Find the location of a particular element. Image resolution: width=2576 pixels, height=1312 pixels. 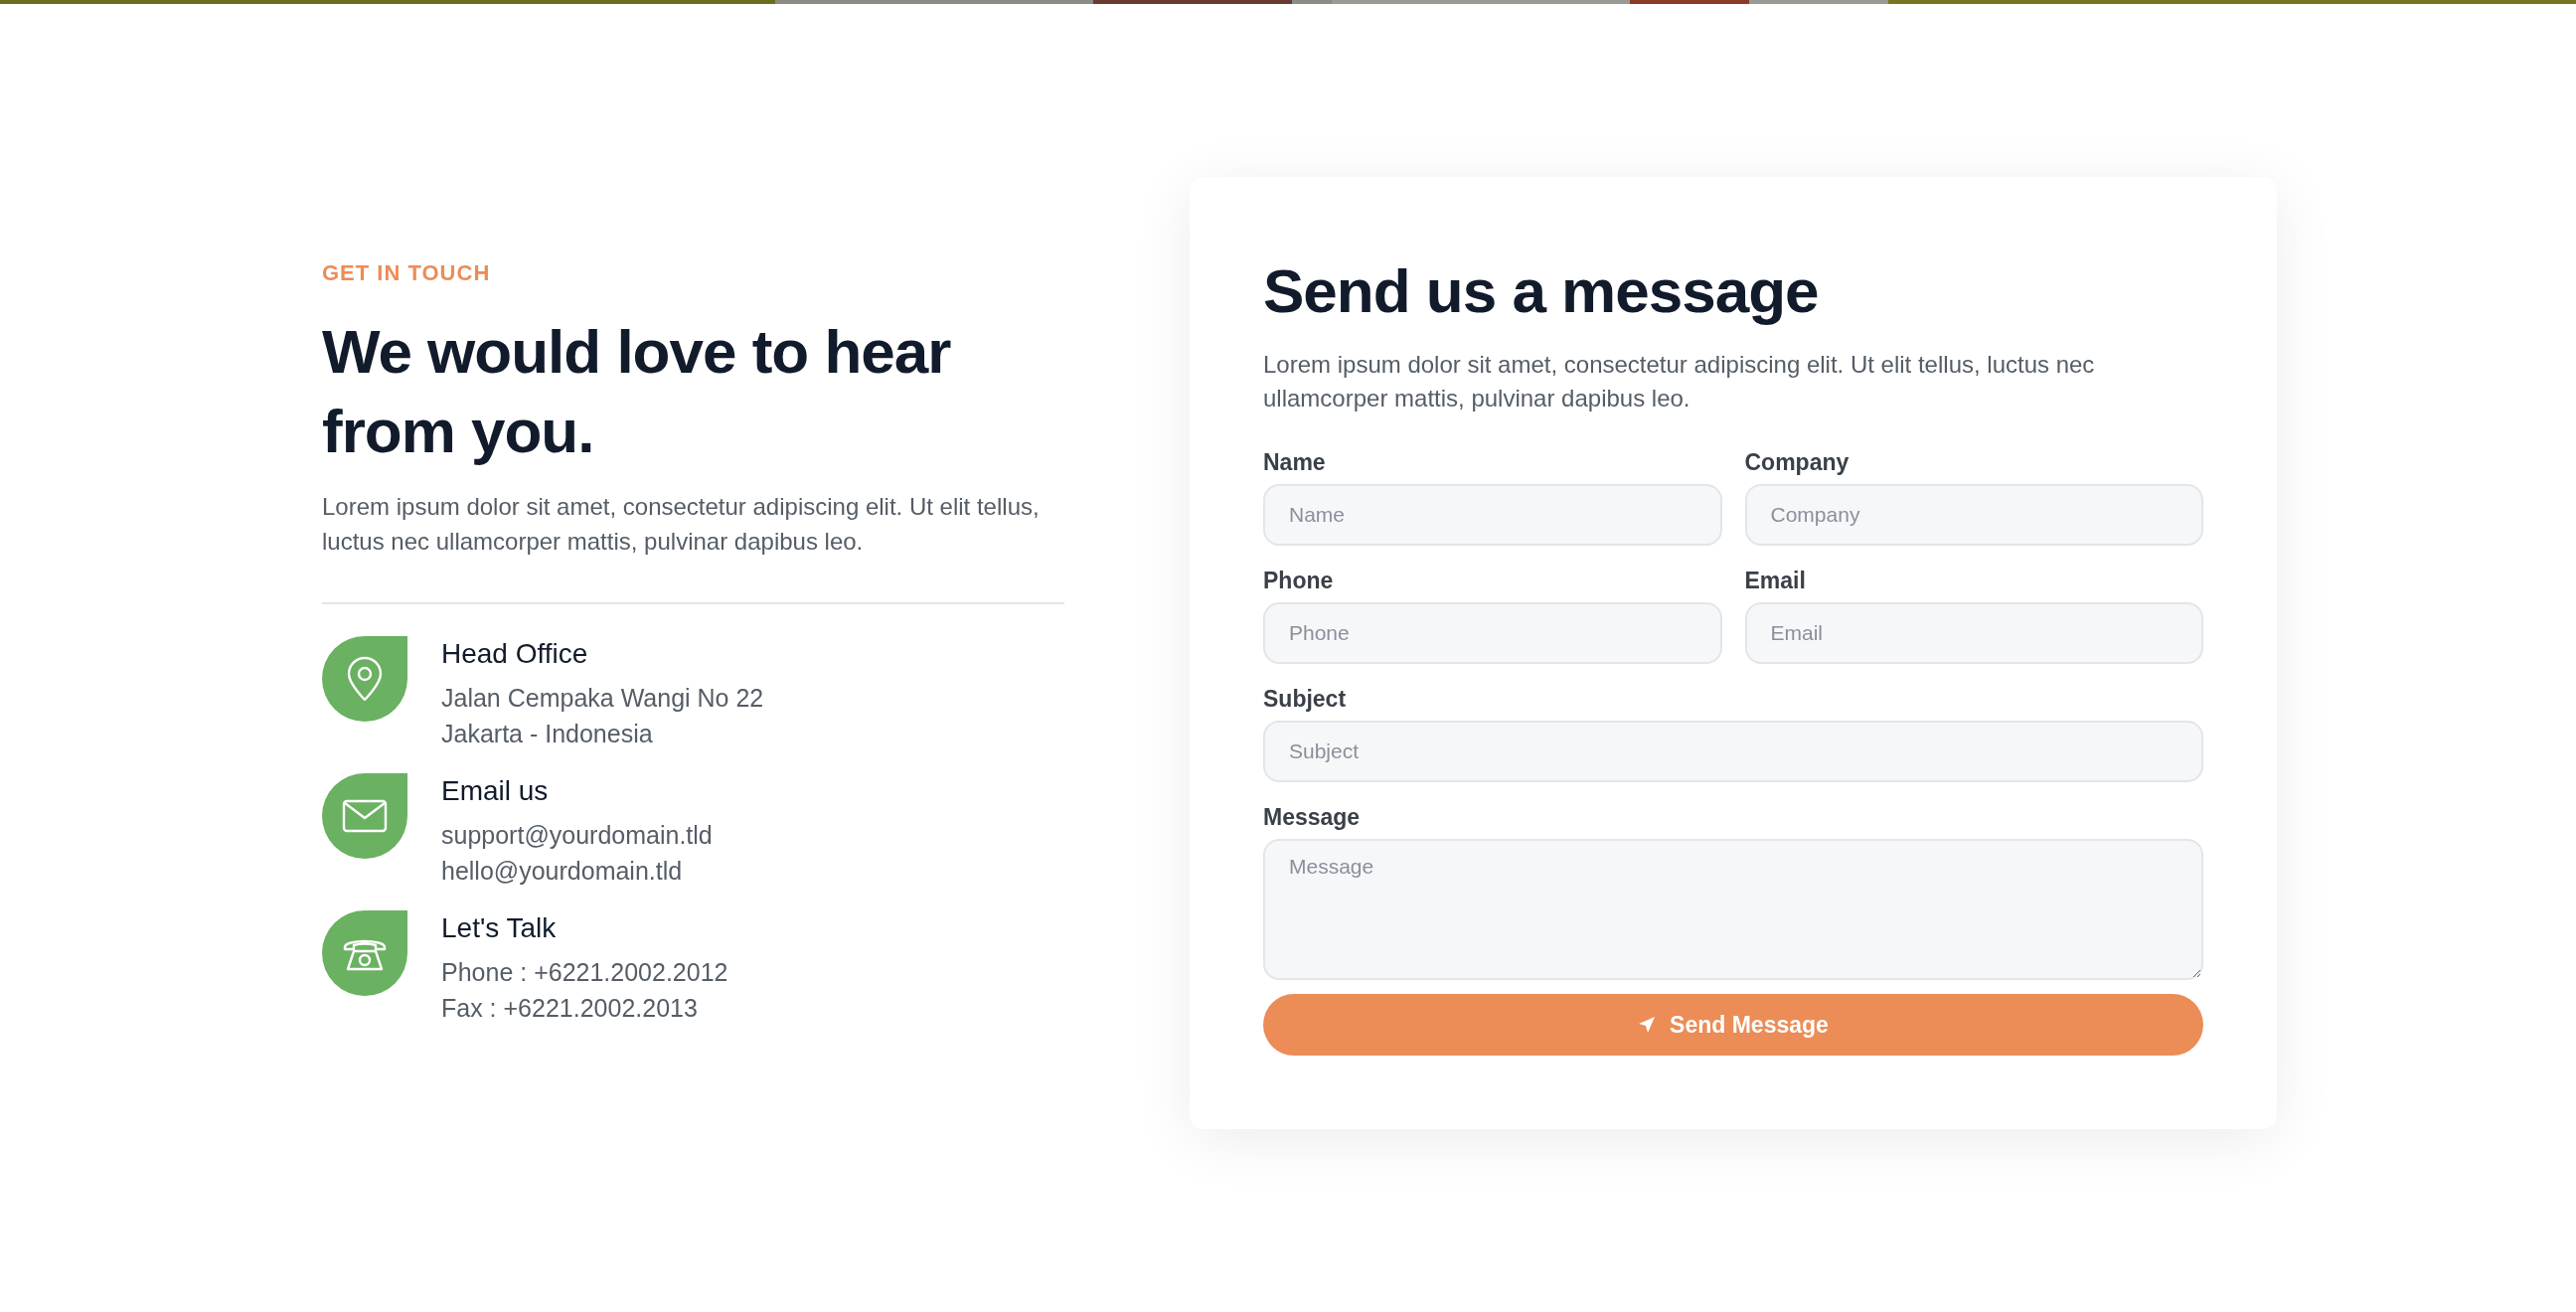

field-label: Company is located at coordinates (1797, 462).